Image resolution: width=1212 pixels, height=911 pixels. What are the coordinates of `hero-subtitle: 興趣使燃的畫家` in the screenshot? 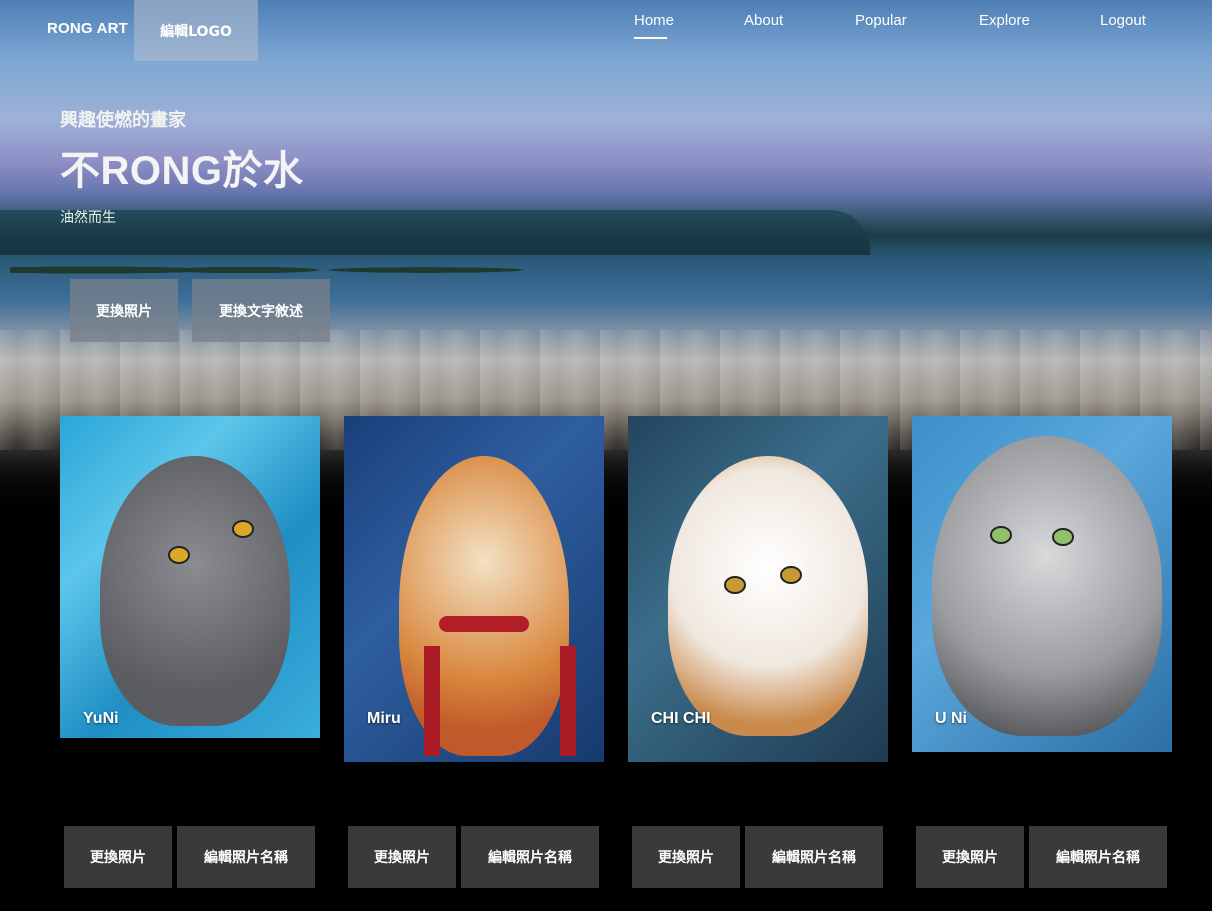 It's located at (123, 120).